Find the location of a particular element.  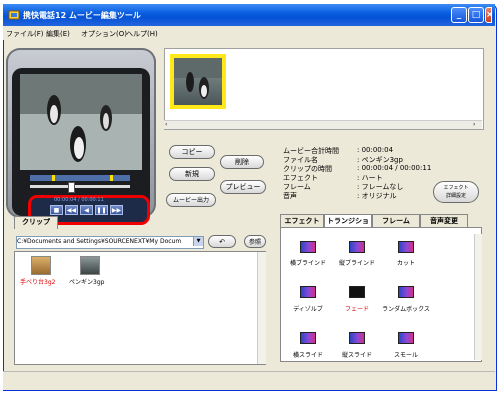

app-icon is located at coordinates (14, 15).